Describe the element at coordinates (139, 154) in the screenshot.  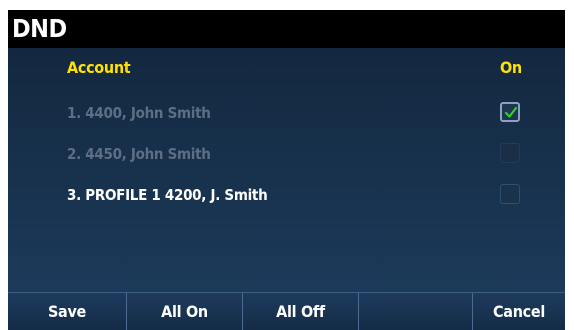
I see `account-label: 2. 4450, John Smith` at that location.